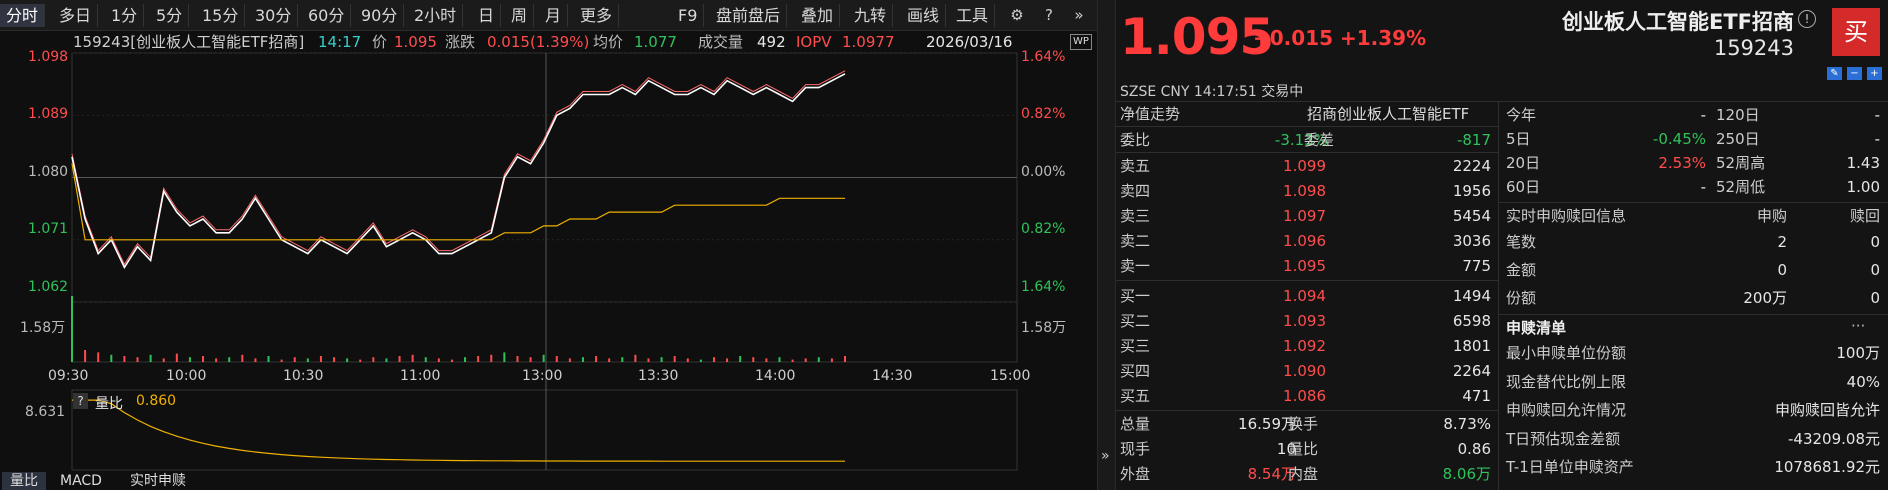 This screenshot has height=490, width=1888. What do you see at coordinates (1304, 346) in the screenshot?
I see `bid-price: 1.092` at bounding box center [1304, 346].